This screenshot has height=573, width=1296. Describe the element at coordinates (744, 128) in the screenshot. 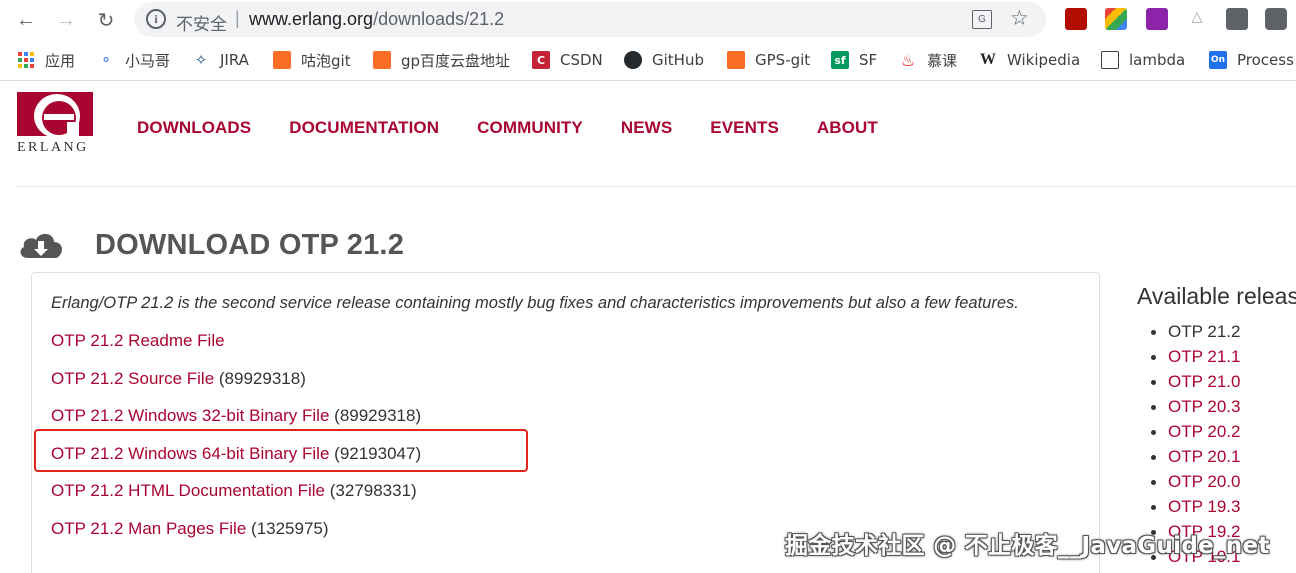

I see `nav-events: EVENTS` at that location.